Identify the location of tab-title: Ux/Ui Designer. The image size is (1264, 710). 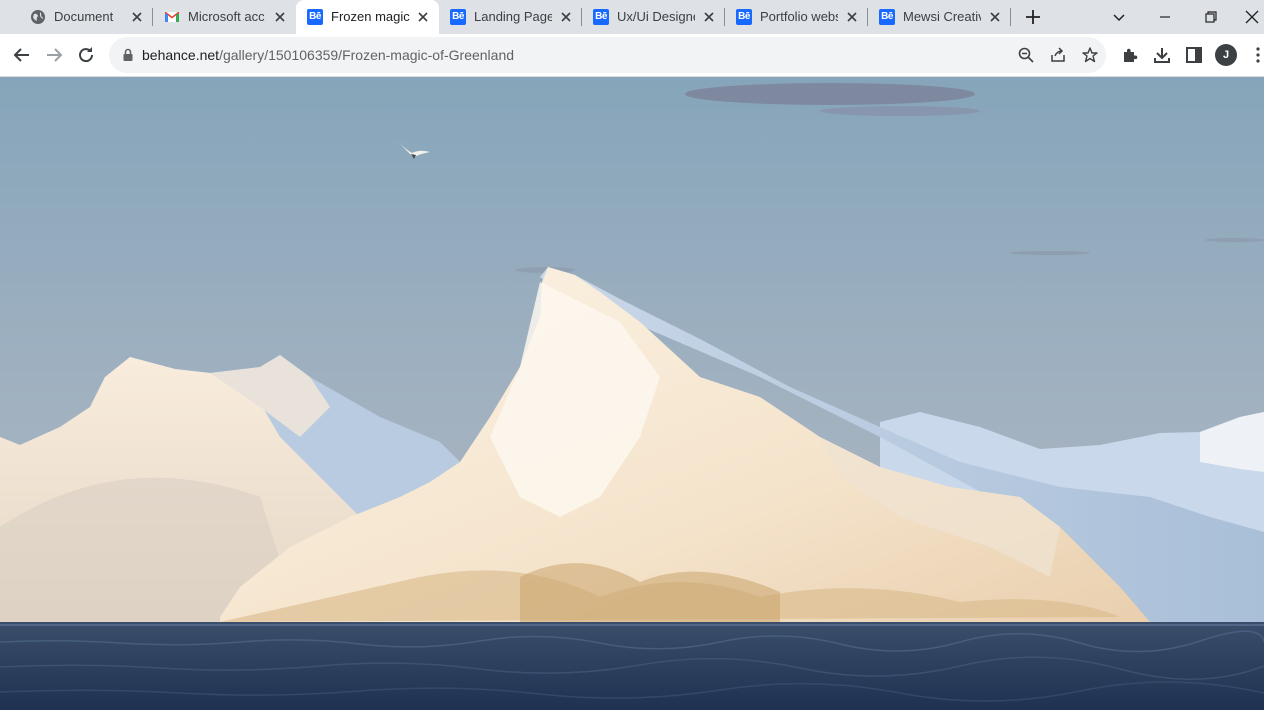
(656, 16).